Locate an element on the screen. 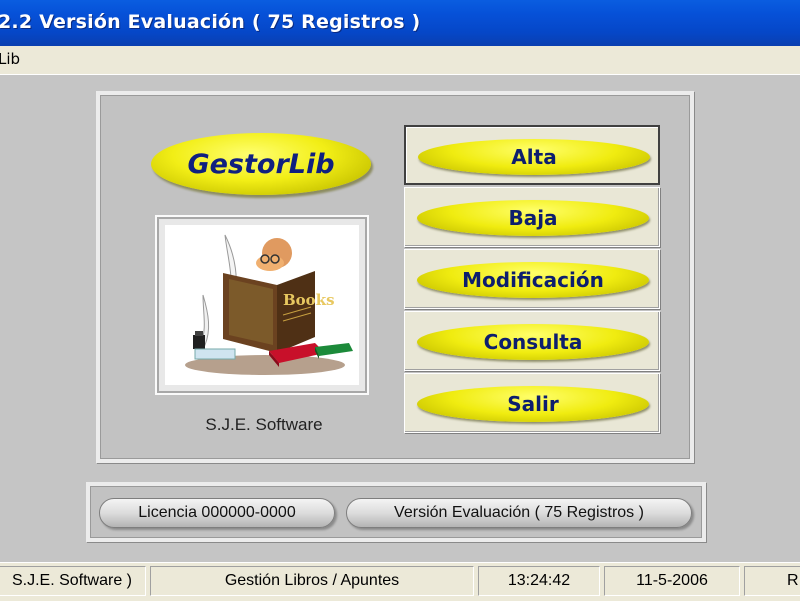 The width and height of the screenshot is (800, 601). alta-button: Alta is located at coordinates (532, 155).